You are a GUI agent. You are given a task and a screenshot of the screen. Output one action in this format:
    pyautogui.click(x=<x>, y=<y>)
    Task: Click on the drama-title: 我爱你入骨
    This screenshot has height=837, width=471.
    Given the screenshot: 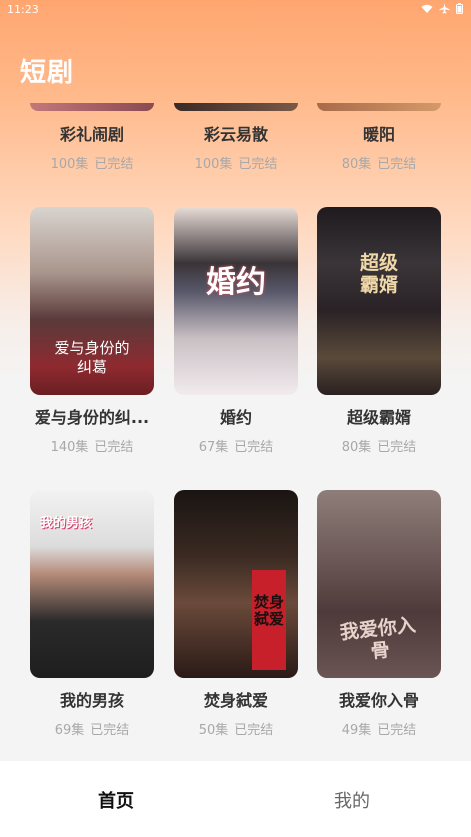 What is the action you would take?
    pyautogui.click(x=378, y=700)
    